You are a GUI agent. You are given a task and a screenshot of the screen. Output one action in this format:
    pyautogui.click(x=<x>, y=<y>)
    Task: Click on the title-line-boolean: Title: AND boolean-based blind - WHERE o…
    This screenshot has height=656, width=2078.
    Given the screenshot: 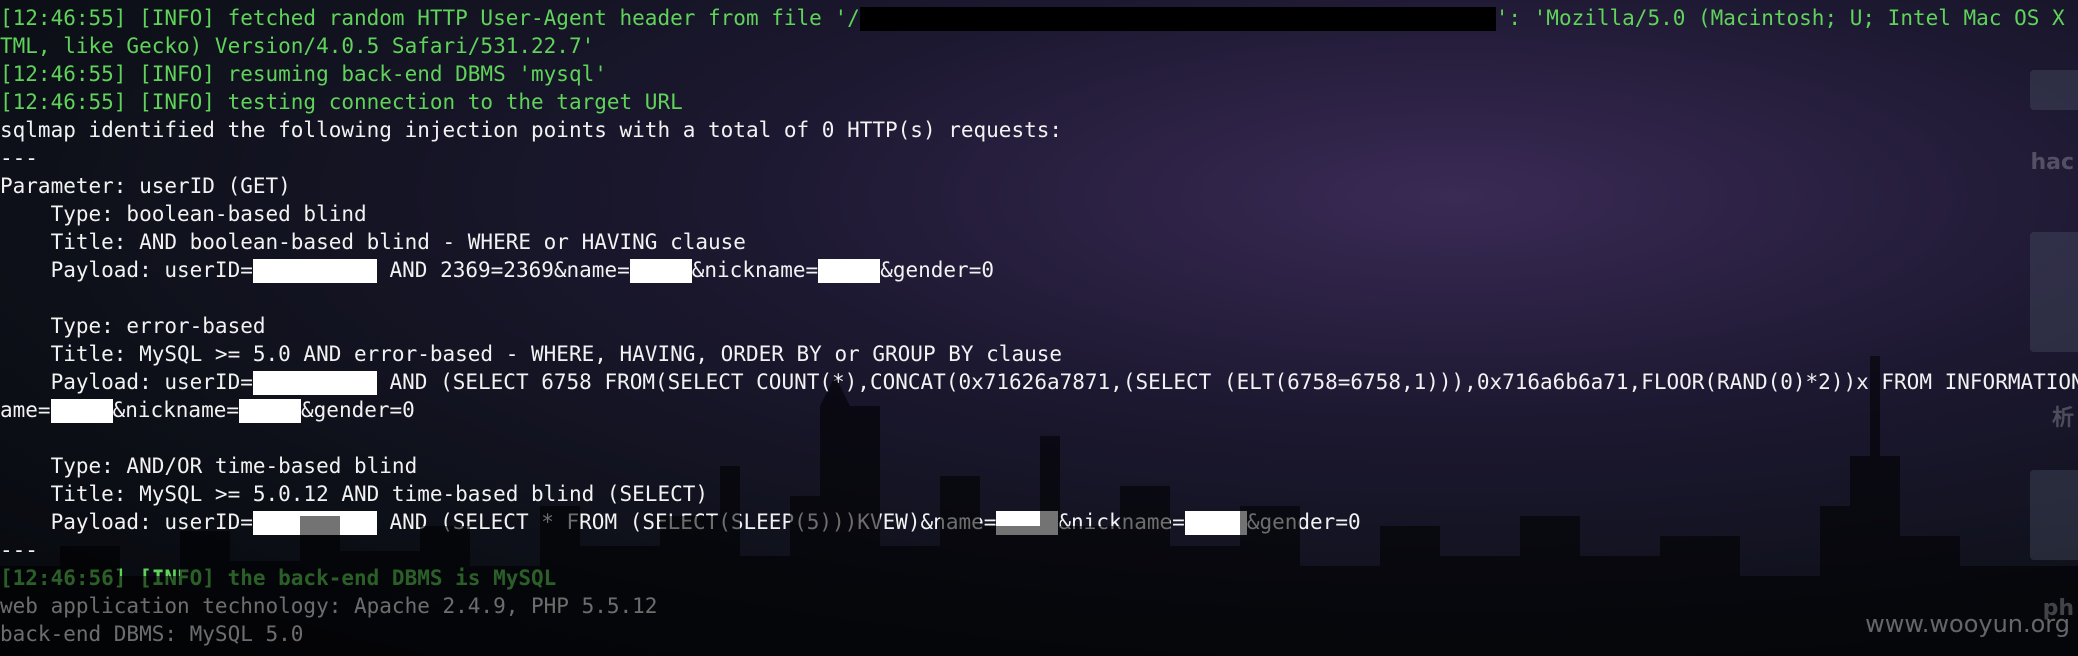 What is the action you would take?
    pyautogui.click(x=373, y=242)
    